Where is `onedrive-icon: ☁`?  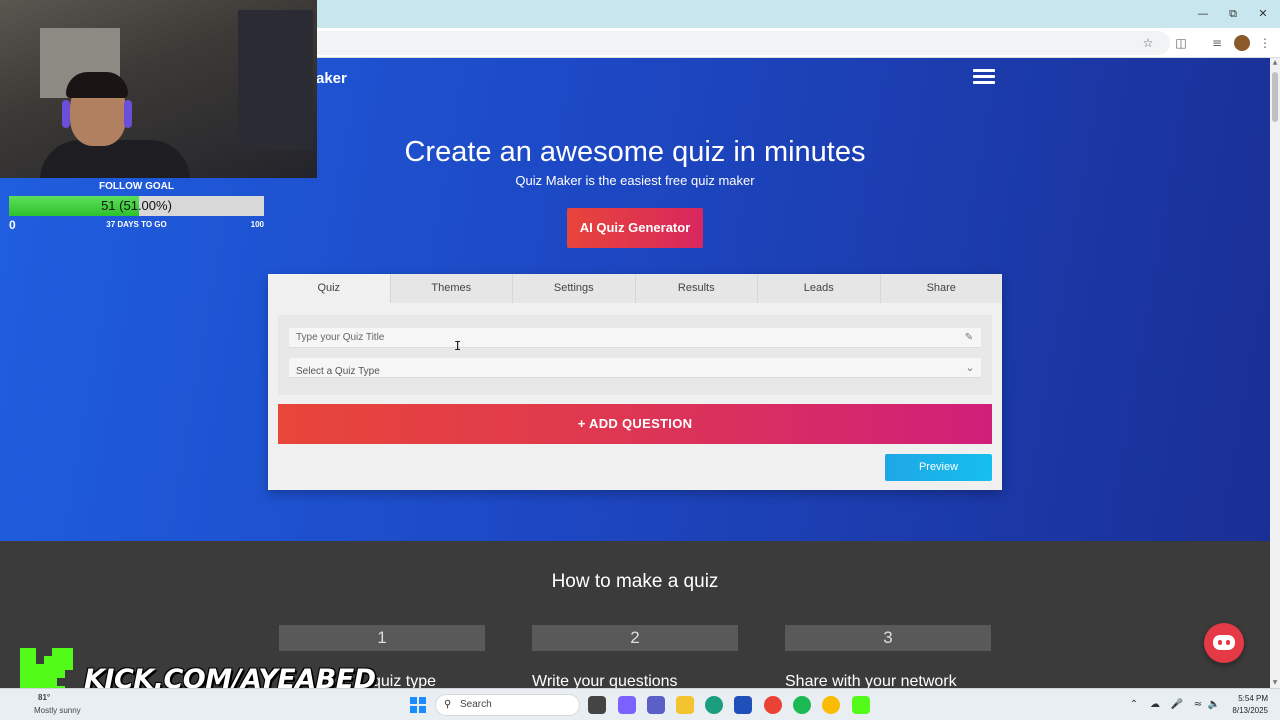
onedrive-icon: ☁ is located at coordinates (1155, 705).